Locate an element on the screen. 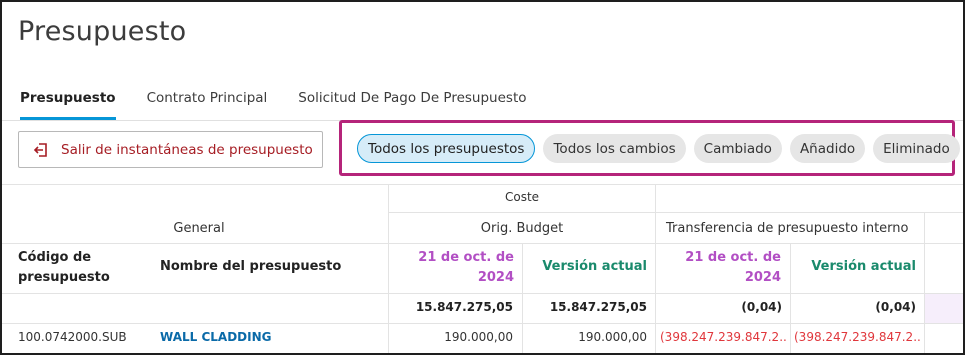 This screenshot has height=355, width=965. row-code: 100.0742000.SUB is located at coordinates (72, 337).